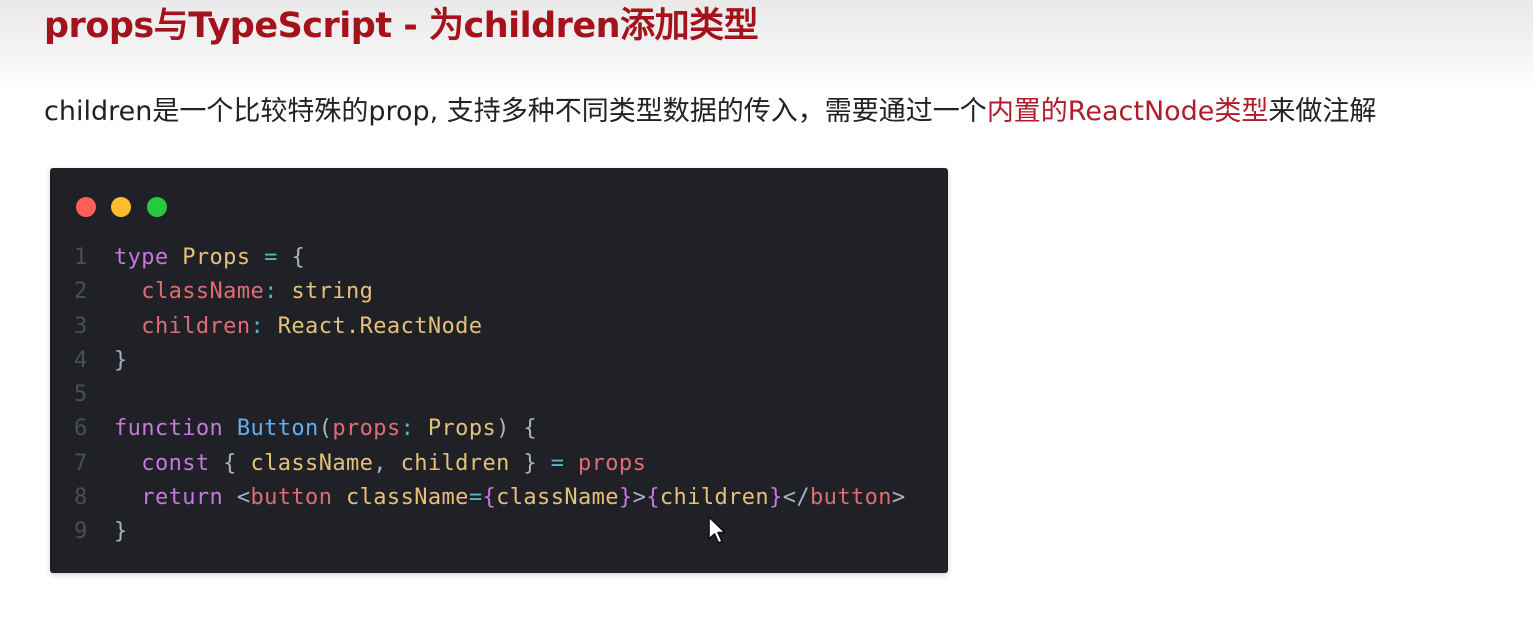 This screenshot has height=639, width=1533. Describe the element at coordinates (81, 360) in the screenshot. I see `line-number: 4` at that location.